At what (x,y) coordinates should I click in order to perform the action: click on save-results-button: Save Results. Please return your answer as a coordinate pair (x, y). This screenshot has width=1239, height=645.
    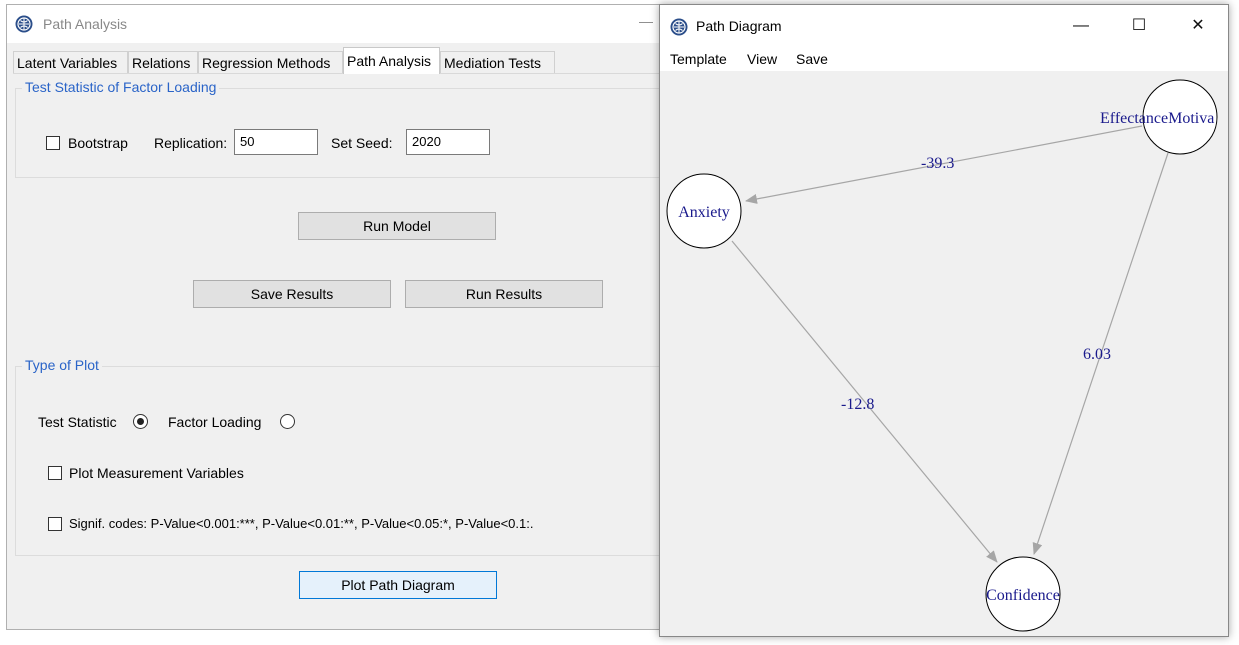
    Looking at the image, I should click on (292, 294).